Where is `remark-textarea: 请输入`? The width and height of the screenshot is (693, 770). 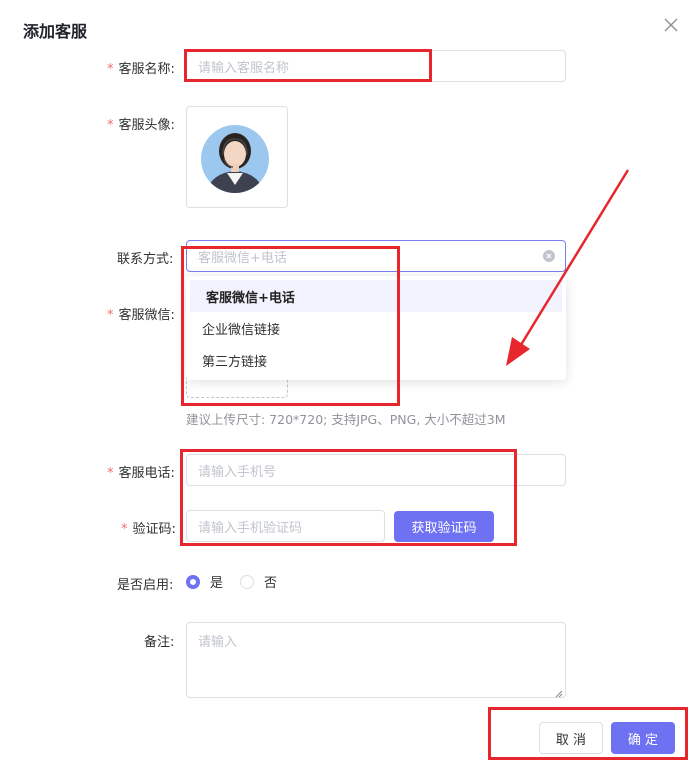 remark-textarea: 请输入 is located at coordinates (376, 660).